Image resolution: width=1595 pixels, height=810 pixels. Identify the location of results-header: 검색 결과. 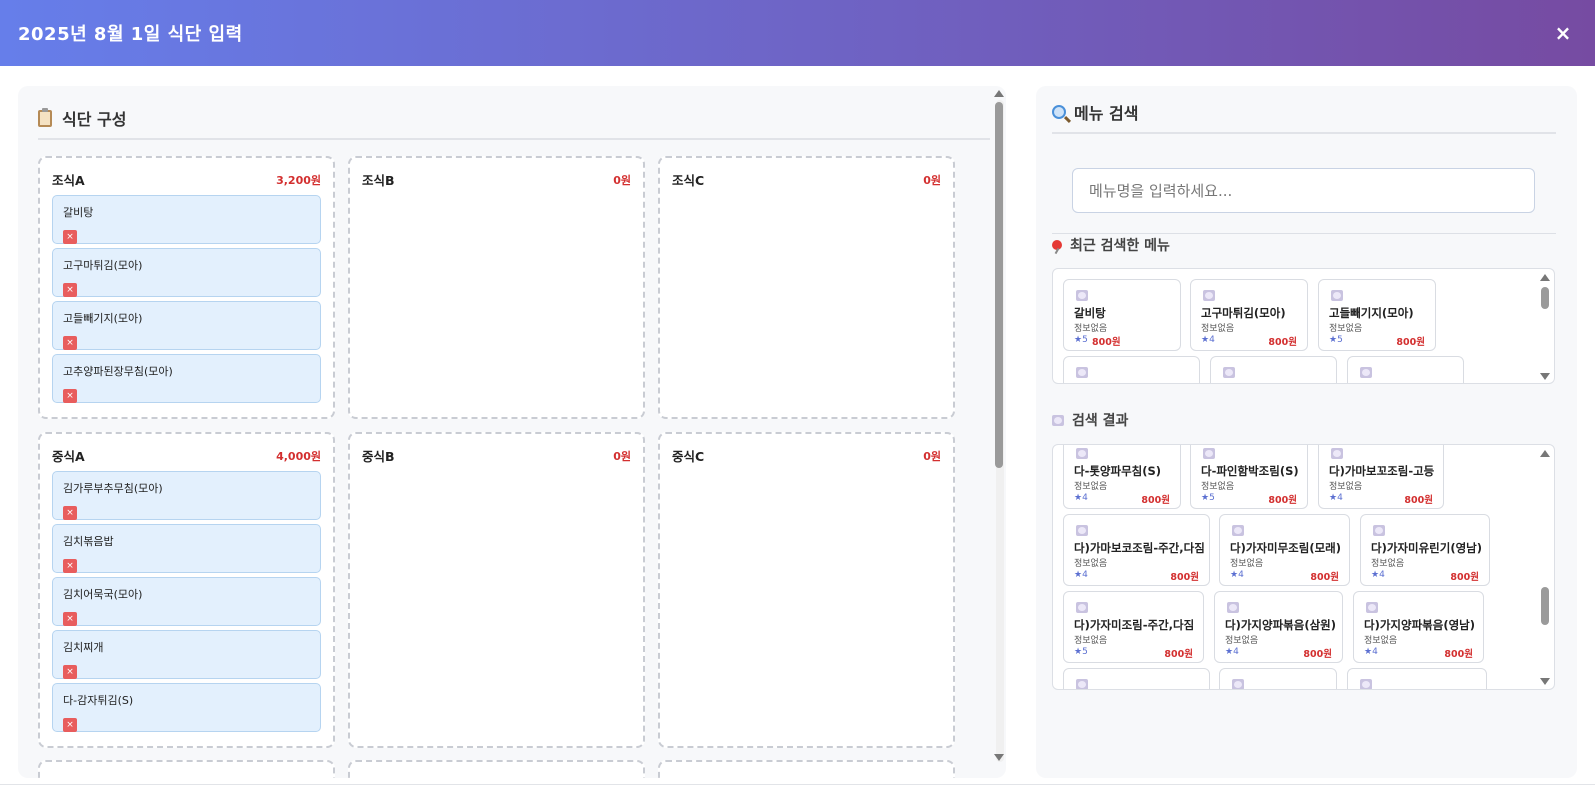
(1090, 420).